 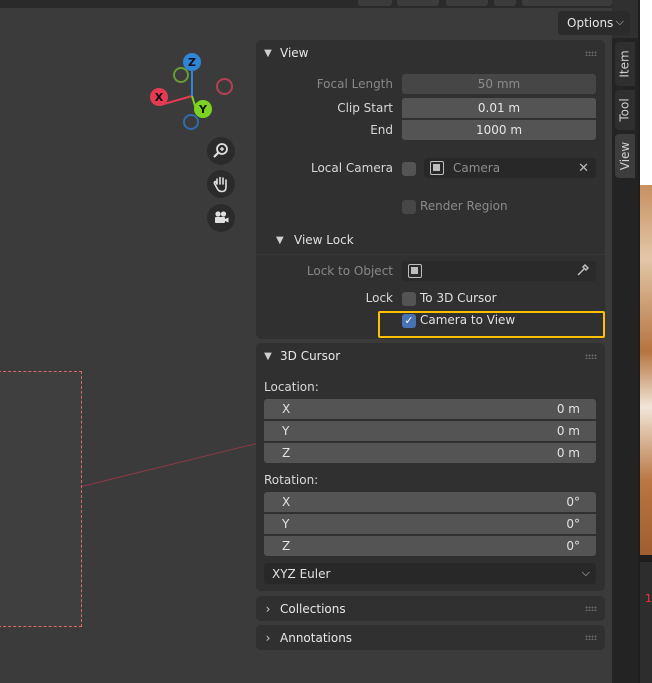 I want to click on local-camera-checkbox, so click(x=409, y=169).